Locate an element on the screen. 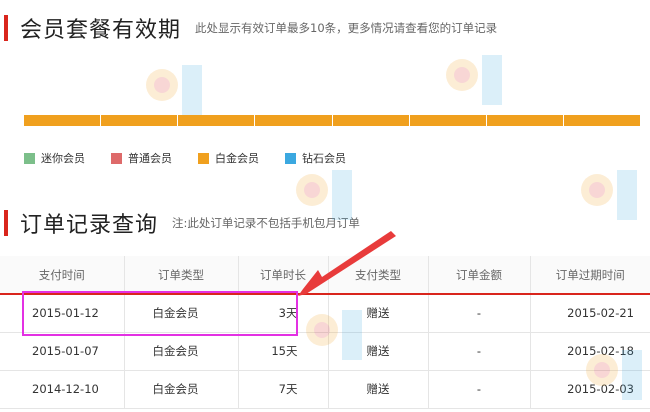 The width and height of the screenshot is (650, 412). membership-timeline is located at coordinates (332, 120).